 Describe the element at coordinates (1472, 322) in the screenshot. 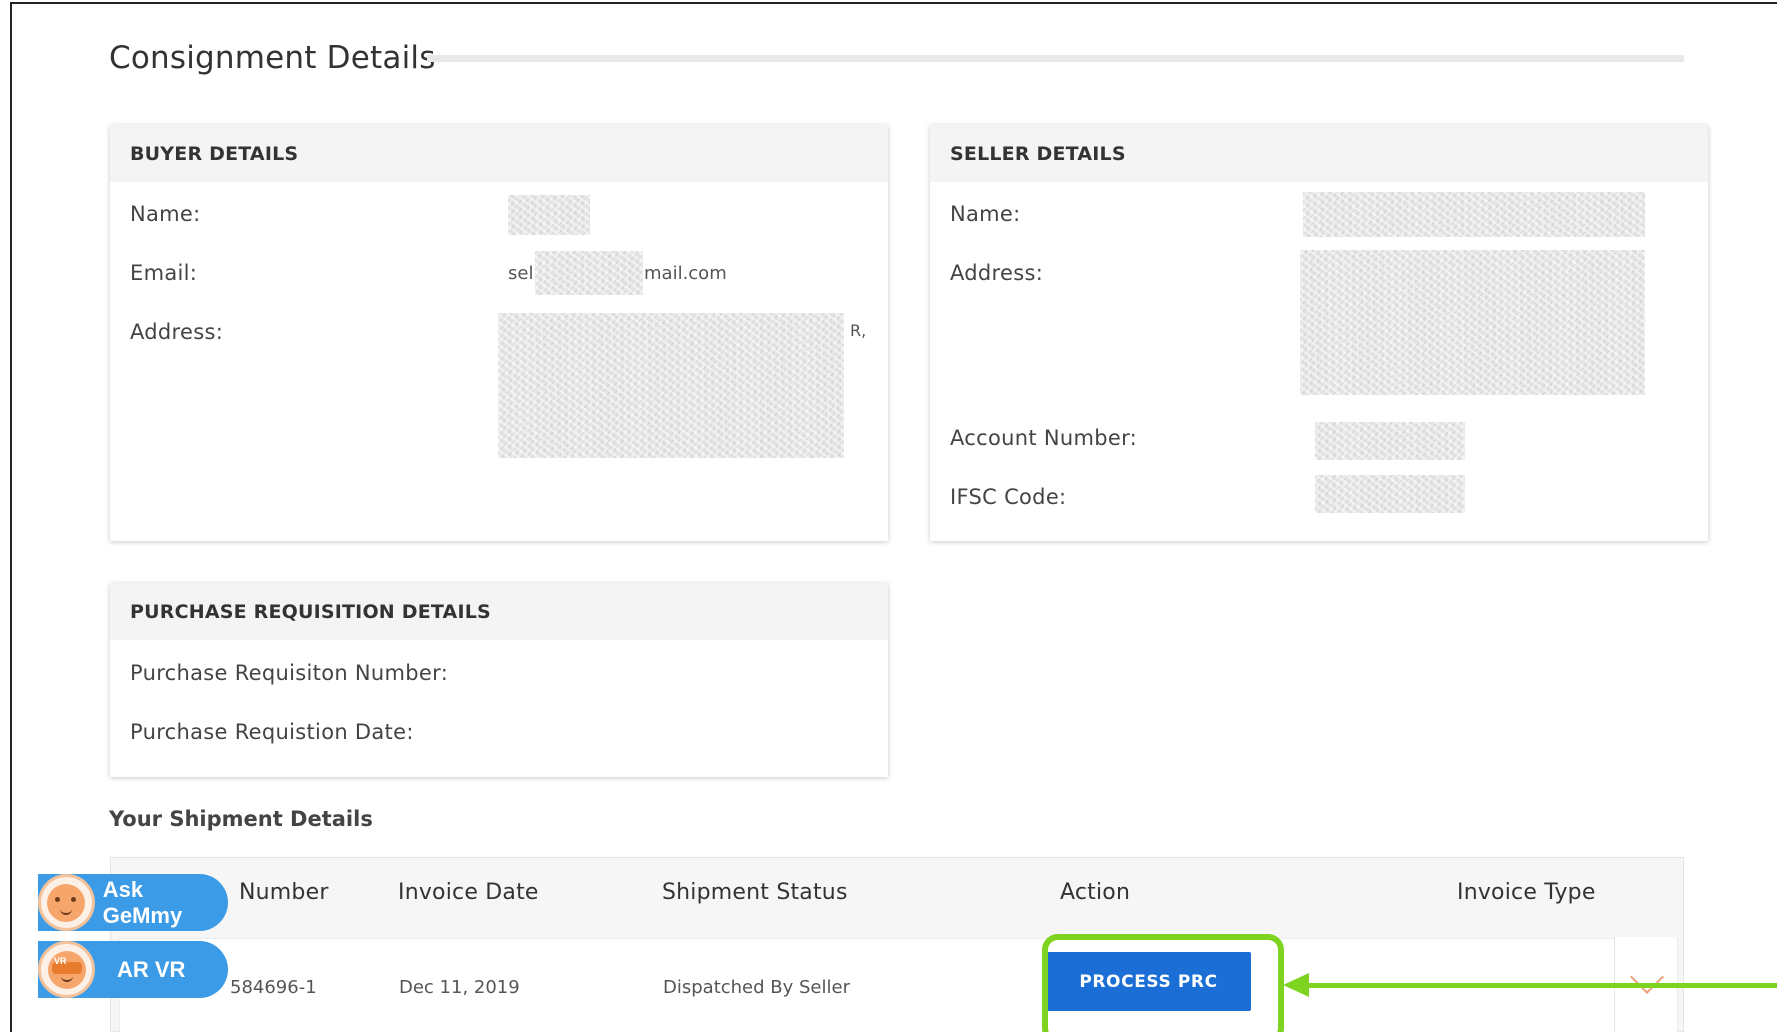

I see `seller-address-redacted` at that location.